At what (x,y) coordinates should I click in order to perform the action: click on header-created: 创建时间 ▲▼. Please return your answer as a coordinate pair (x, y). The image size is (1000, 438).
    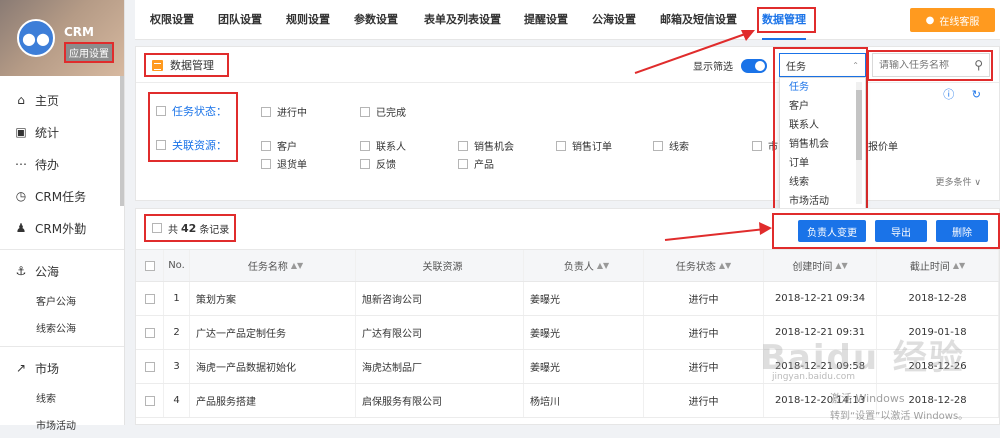
    Looking at the image, I should click on (820, 265).